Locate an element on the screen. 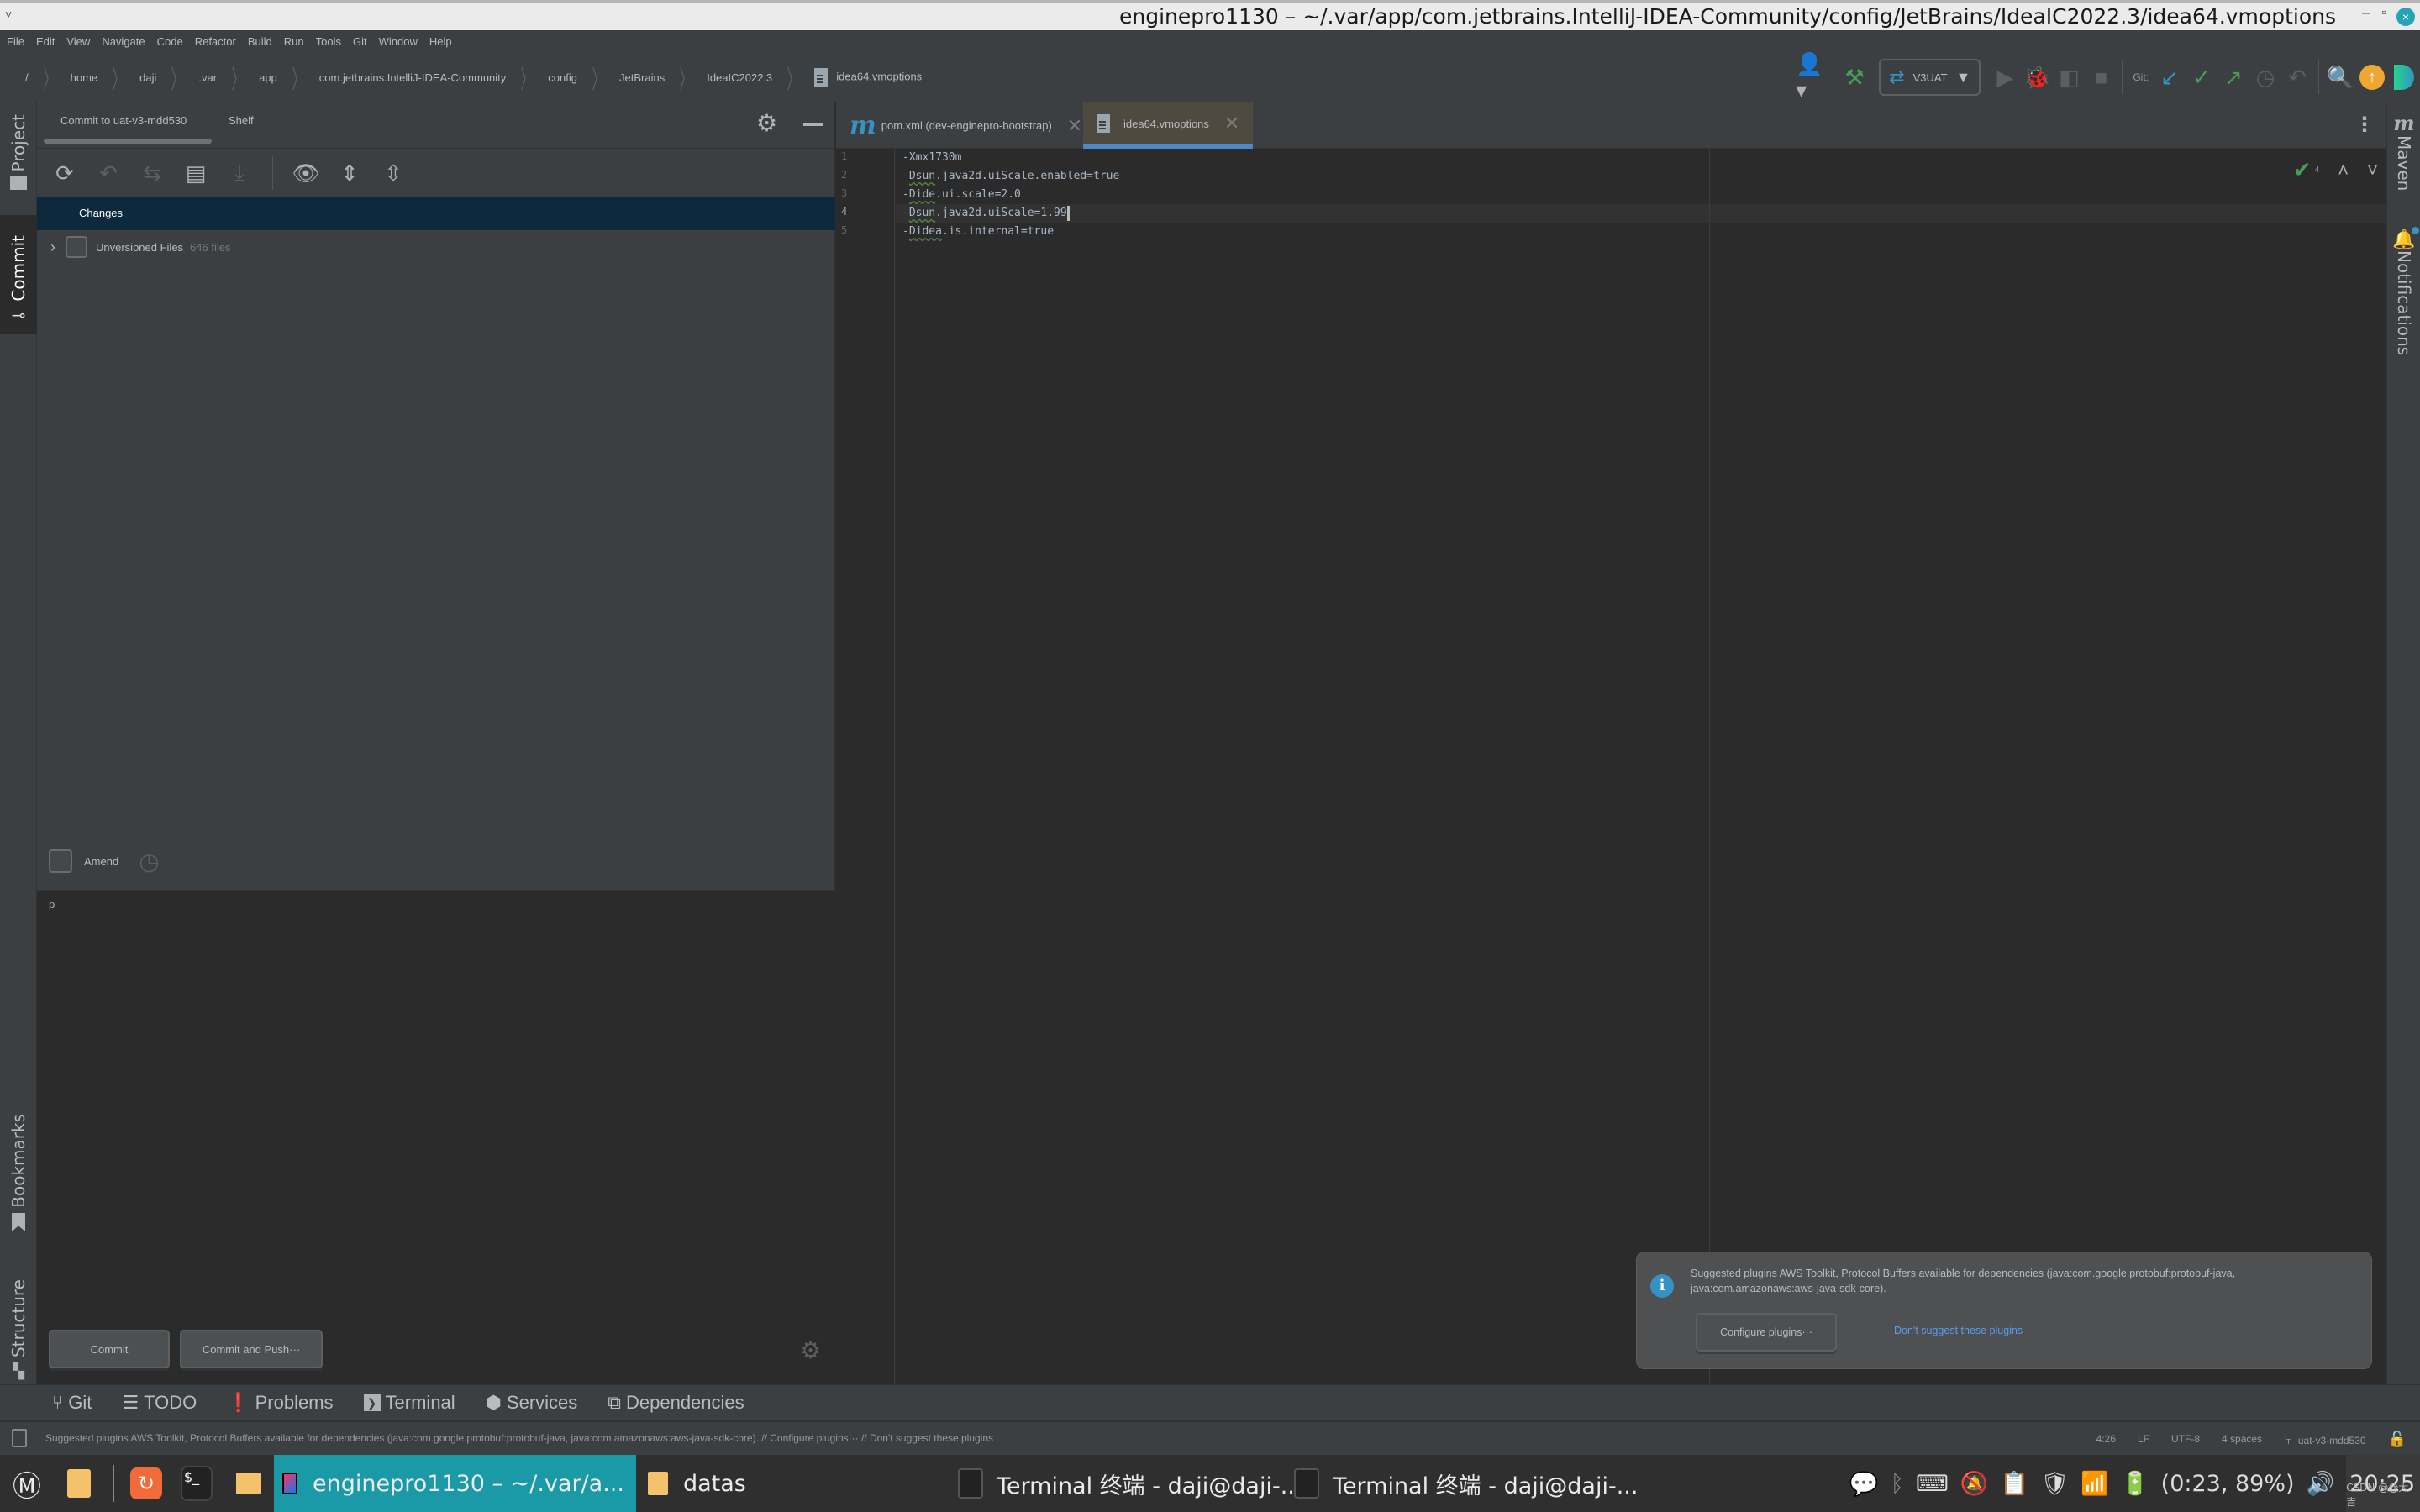 Image resolution: width=2420 pixels, height=1512 pixels. tool-tab-problems: ❗ Problems is located at coordinates (280, 1403).